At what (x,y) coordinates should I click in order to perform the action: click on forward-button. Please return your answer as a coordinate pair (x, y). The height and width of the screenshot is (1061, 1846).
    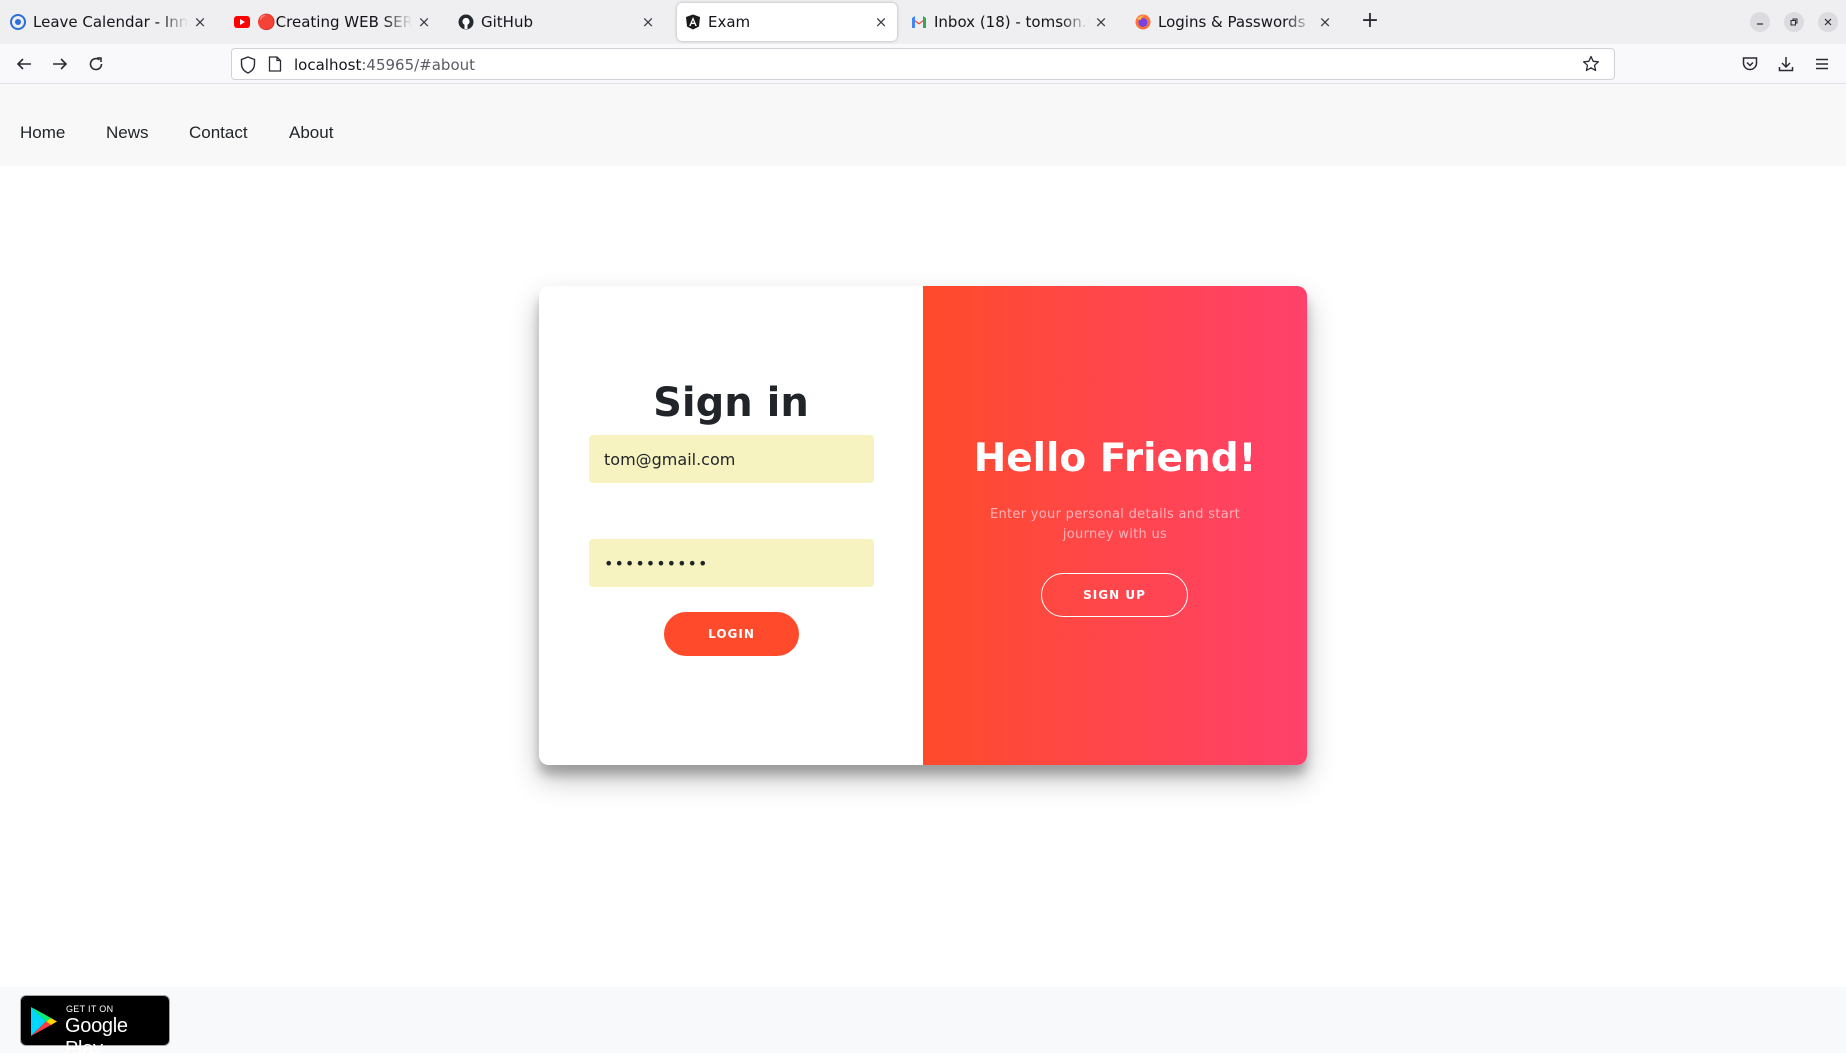
    Looking at the image, I should click on (60, 64).